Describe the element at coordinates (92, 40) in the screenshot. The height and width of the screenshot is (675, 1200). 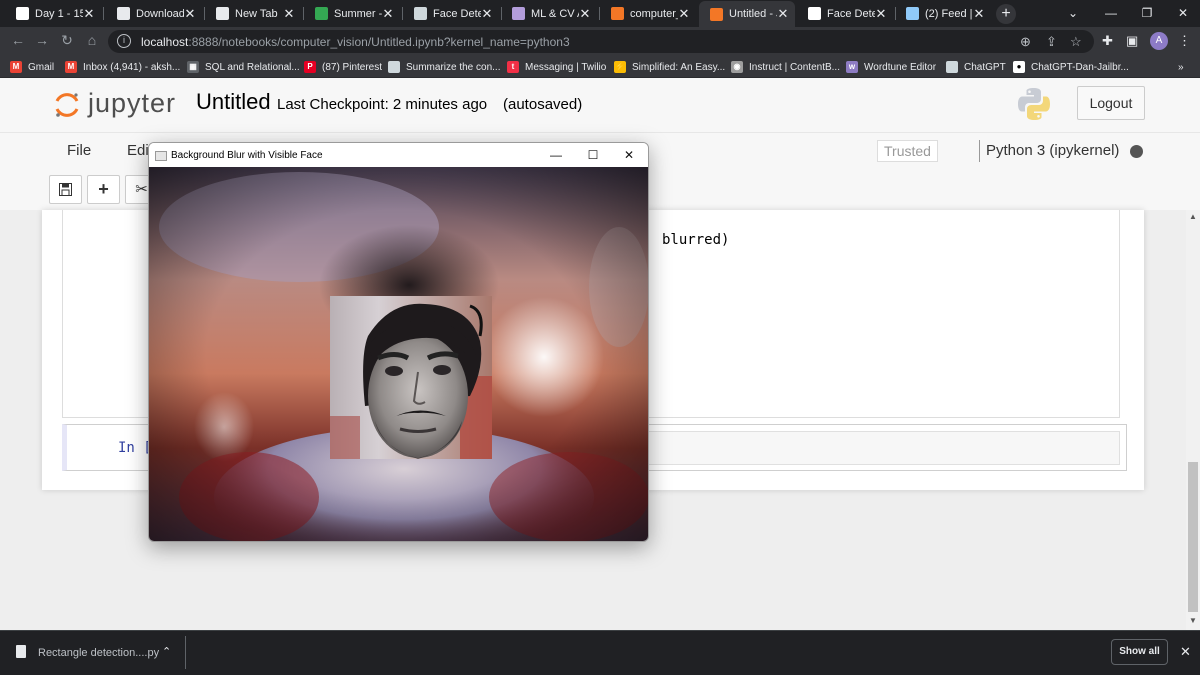
I see `home-icon: ⌂` at that location.